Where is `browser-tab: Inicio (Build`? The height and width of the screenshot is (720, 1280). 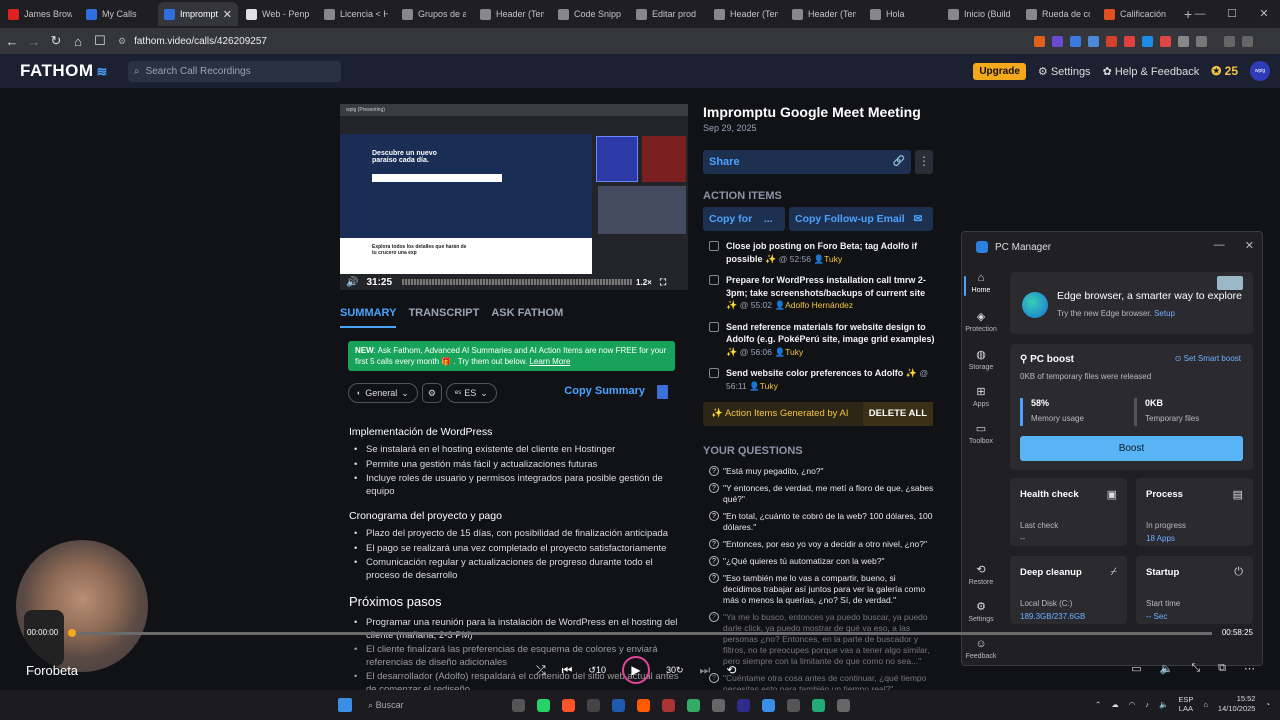 browser-tab: Inicio (Build is located at coordinates (980, 14).